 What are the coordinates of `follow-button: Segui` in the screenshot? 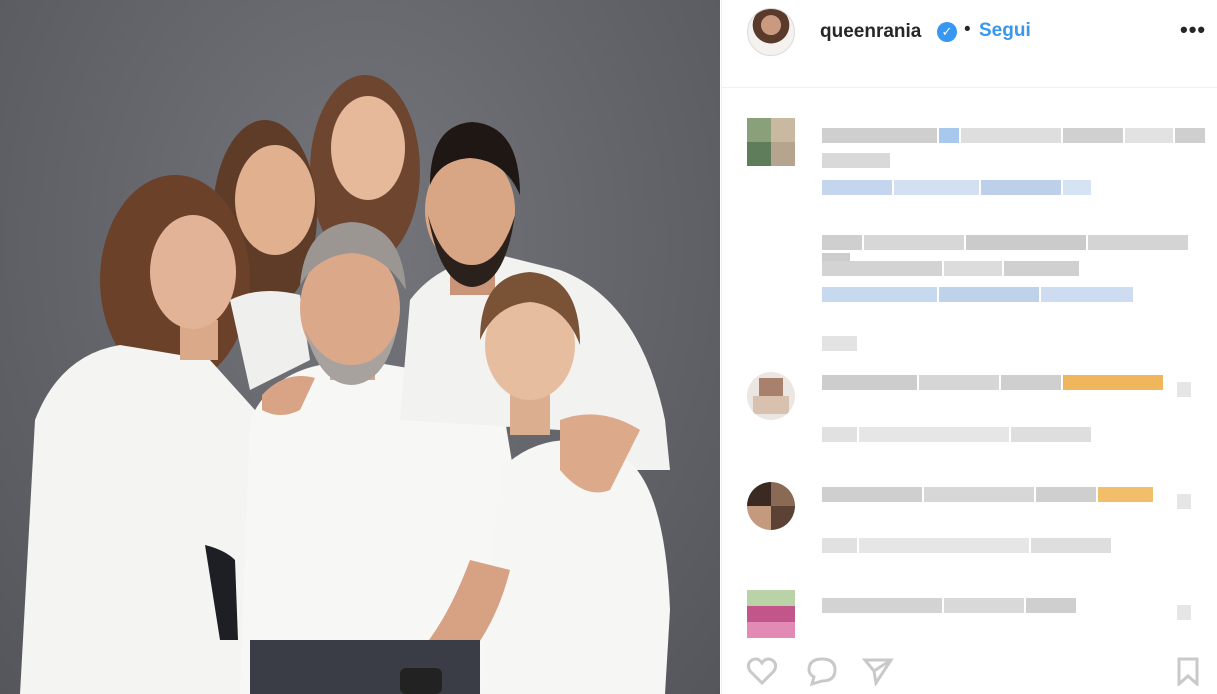 It's located at (1005, 31).